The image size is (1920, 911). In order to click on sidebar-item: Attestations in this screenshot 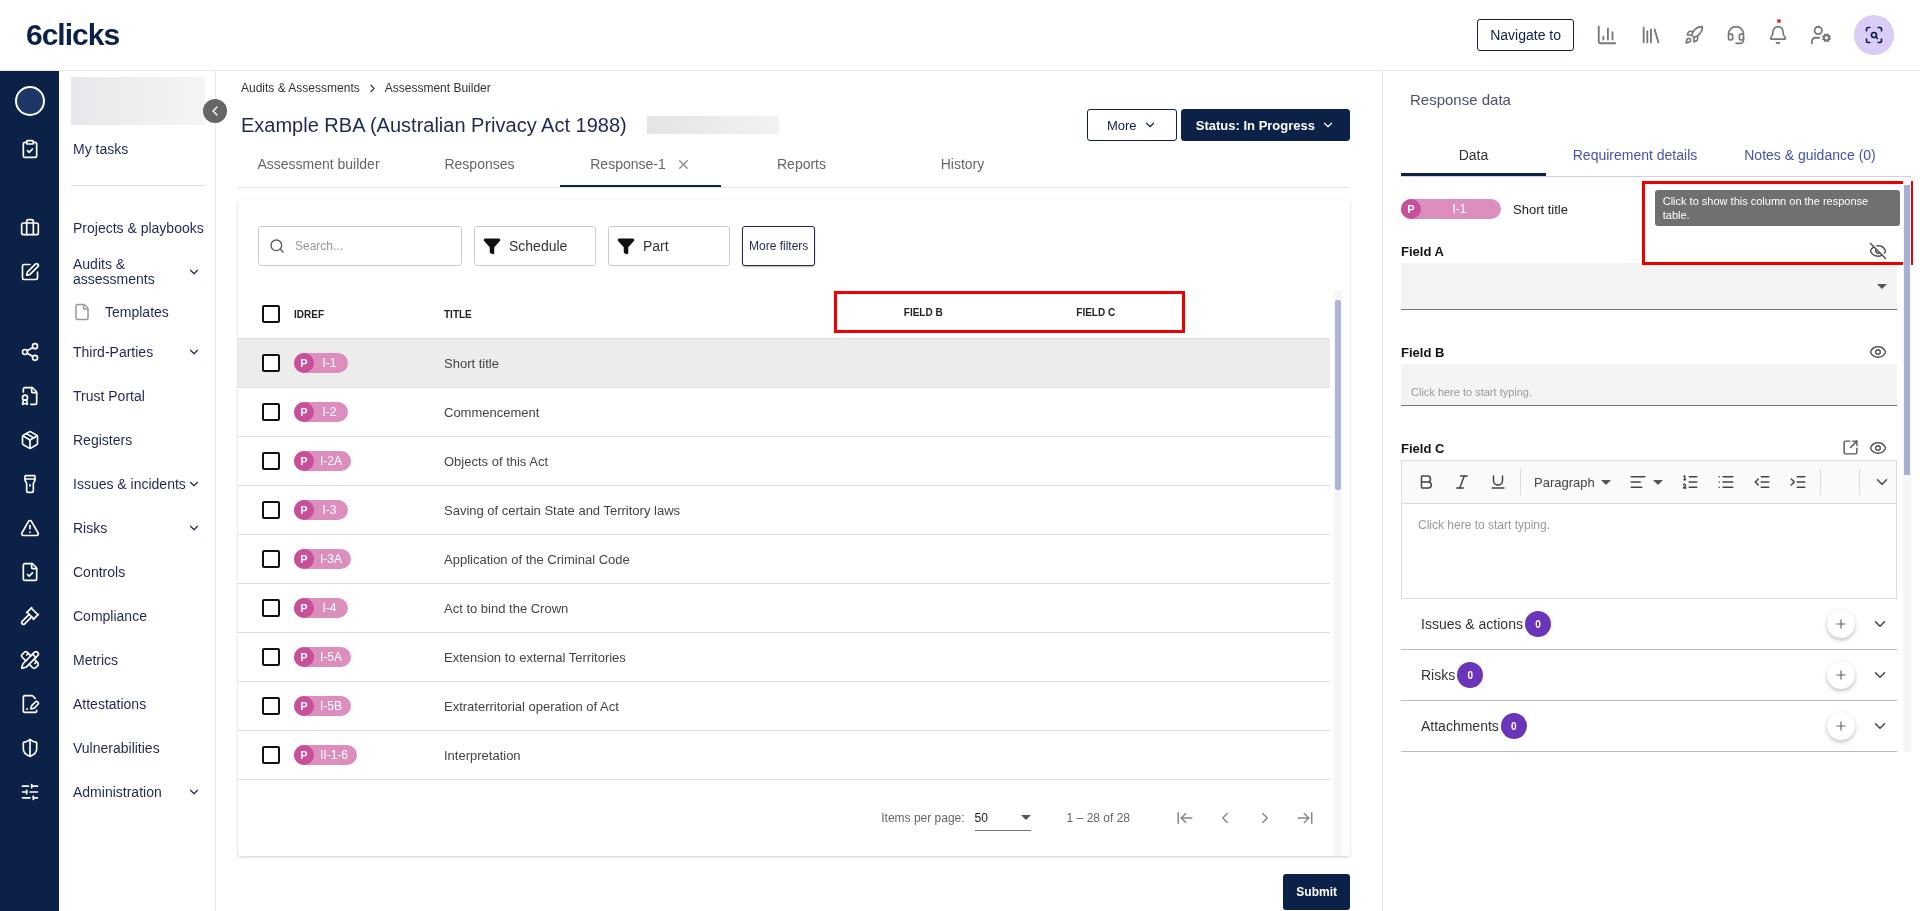, I will do `click(137, 704)`.